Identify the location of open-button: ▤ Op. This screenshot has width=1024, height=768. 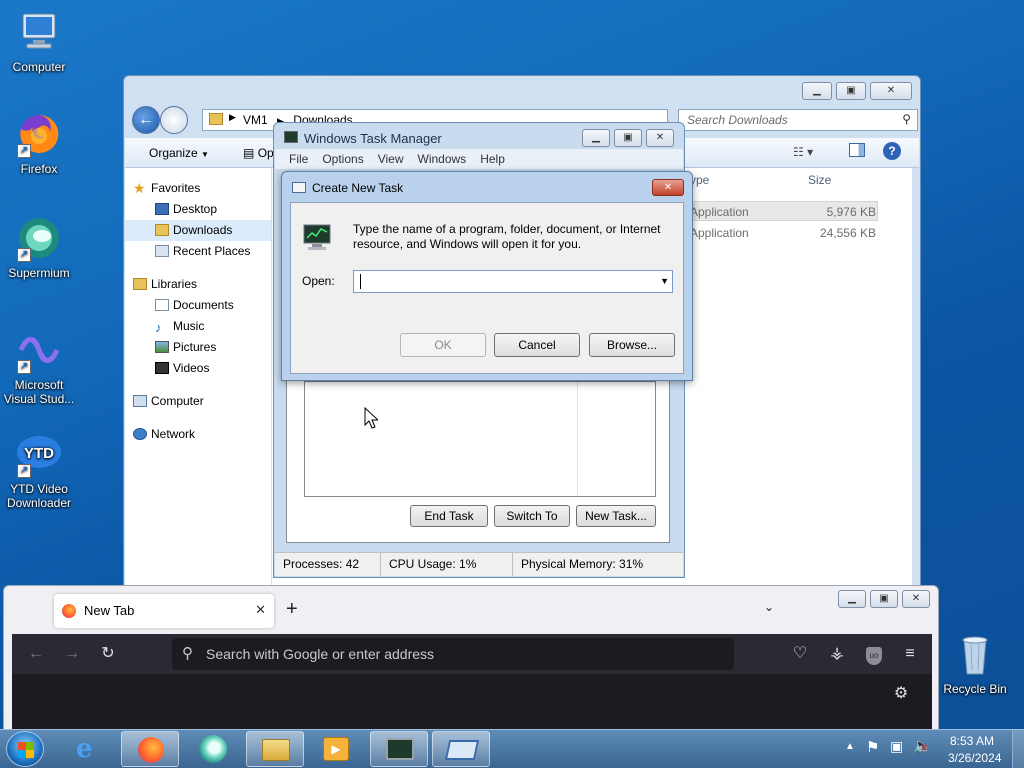
(258, 153).